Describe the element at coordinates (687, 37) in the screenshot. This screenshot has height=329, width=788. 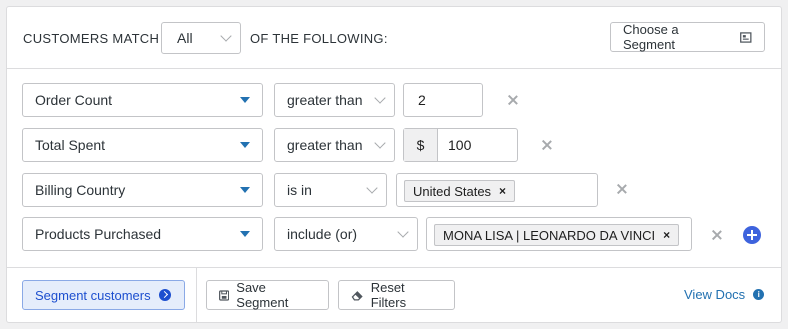
I see `choose-segment-button: Choose a Segment` at that location.